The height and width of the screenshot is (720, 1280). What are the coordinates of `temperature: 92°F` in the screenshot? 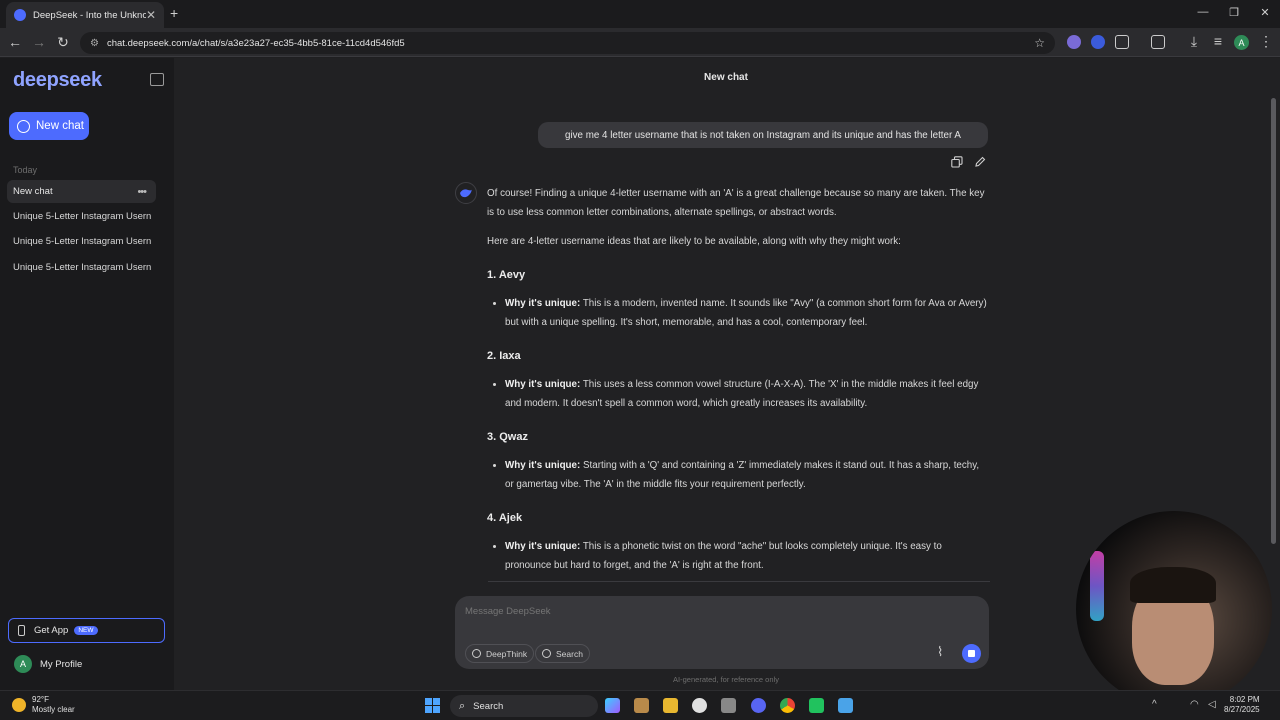 It's located at (40, 699).